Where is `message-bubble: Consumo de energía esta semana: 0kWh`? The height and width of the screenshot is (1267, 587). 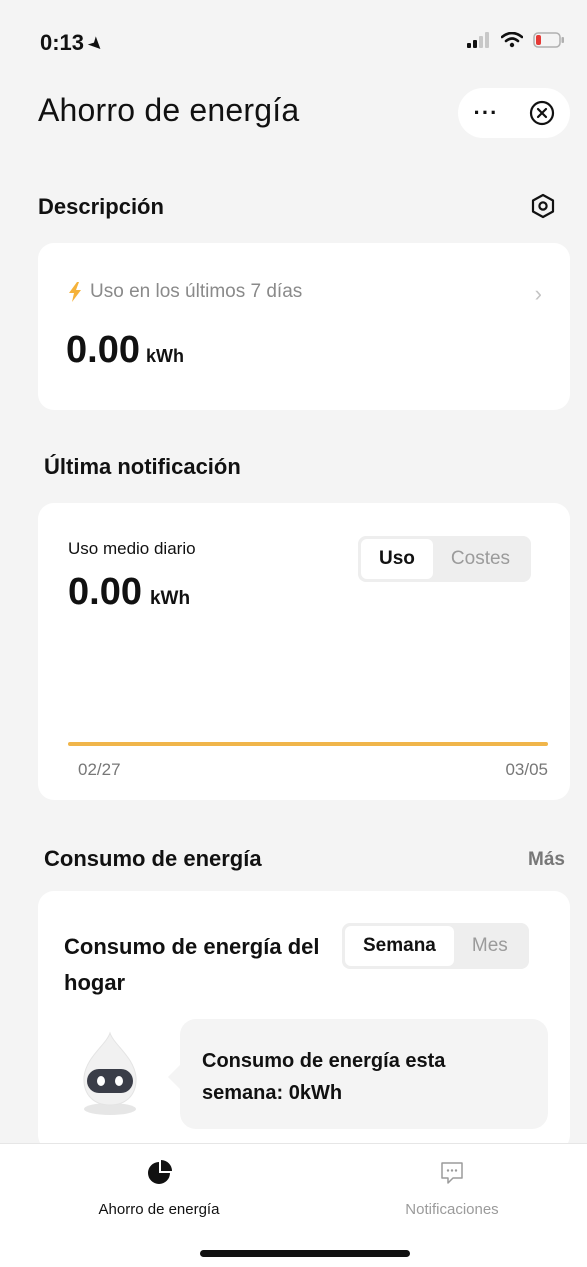 message-bubble: Consumo de energía esta semana: 0kWh is located at coordinates (358, 1074).